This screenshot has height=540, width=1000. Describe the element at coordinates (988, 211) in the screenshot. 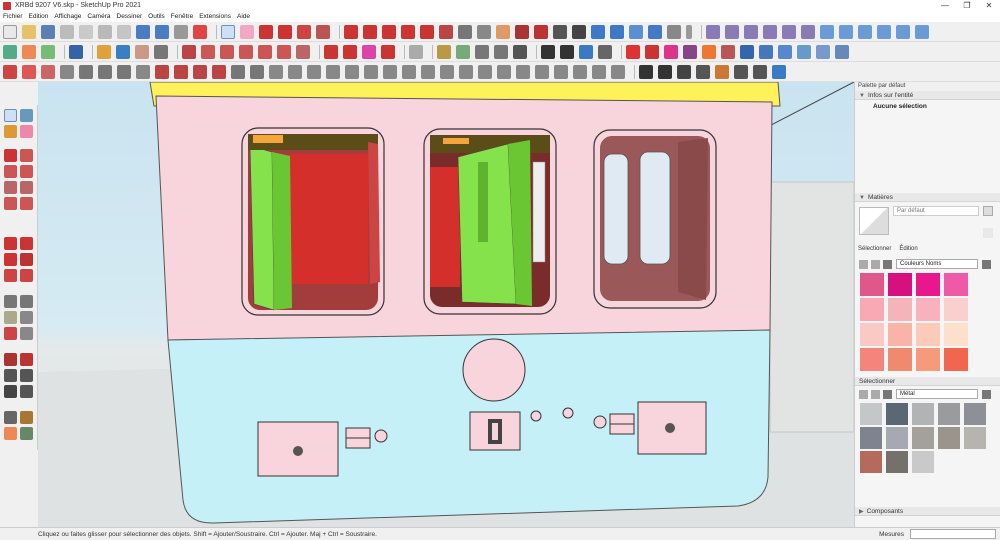

I see `material-create-icon` at that location.